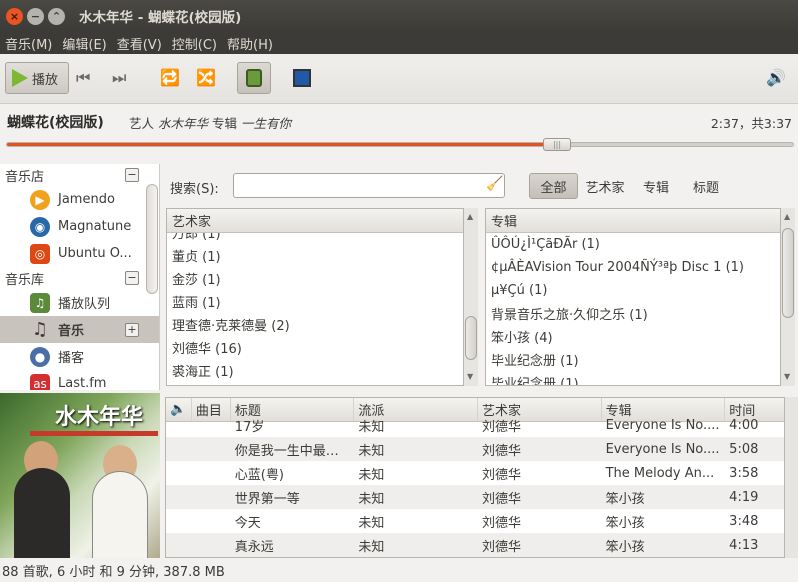 The height and width of the screenshot is (582, 798). What do you see at coordinates (28, 43) in the screenshot?
I see `menu-music: 音乐(M)` at bounding box center [28, 43].